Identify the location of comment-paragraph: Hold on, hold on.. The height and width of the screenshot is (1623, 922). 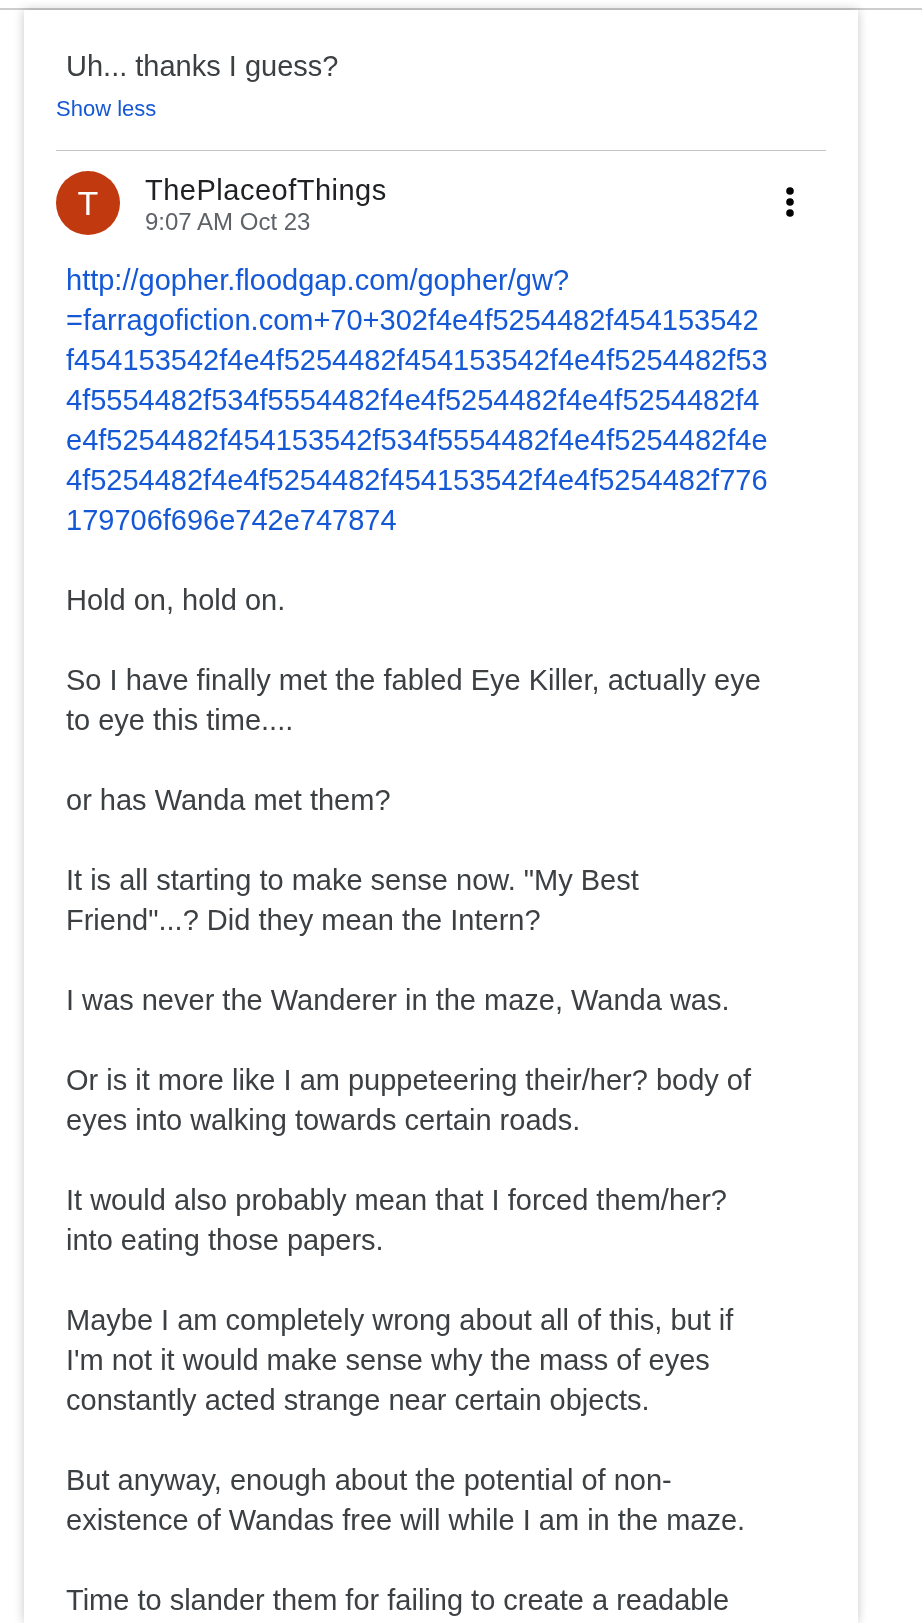
(176, 600).